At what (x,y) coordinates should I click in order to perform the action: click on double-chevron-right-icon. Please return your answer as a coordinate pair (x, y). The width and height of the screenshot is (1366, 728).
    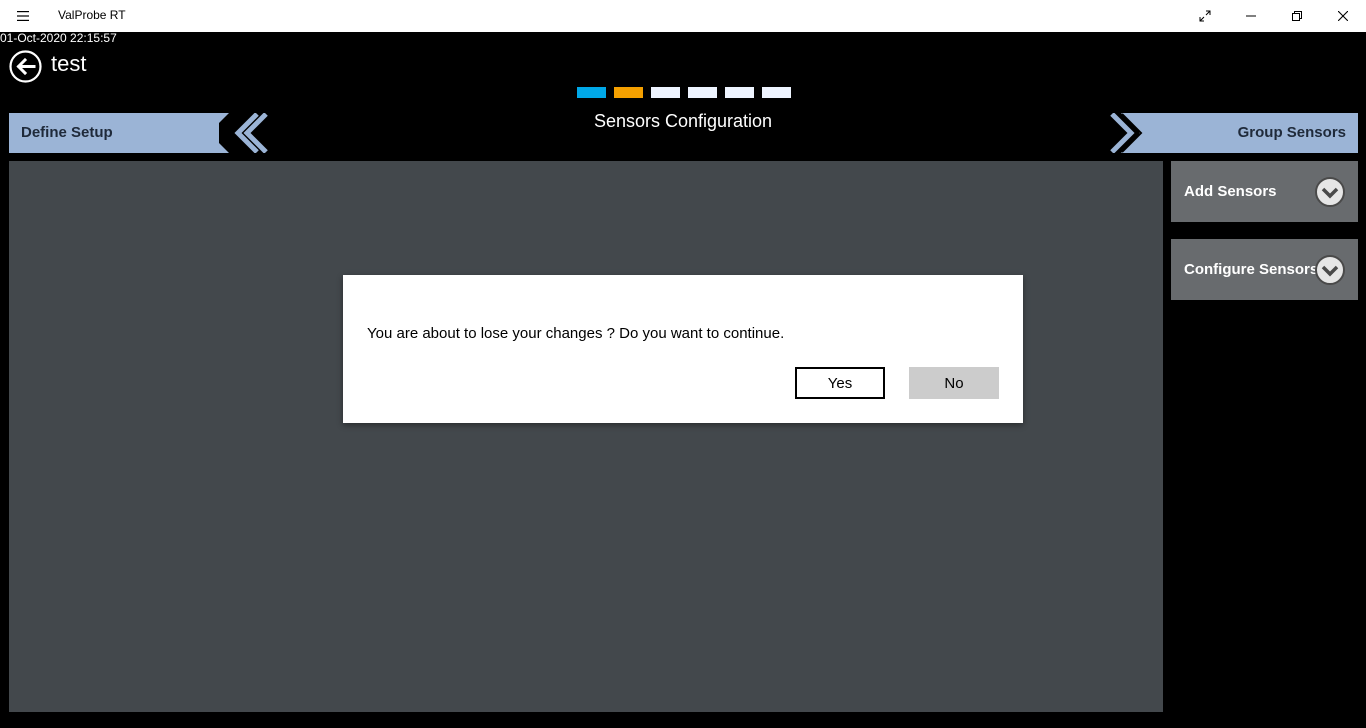
    Looking at the image, I should click on (1126, 133).